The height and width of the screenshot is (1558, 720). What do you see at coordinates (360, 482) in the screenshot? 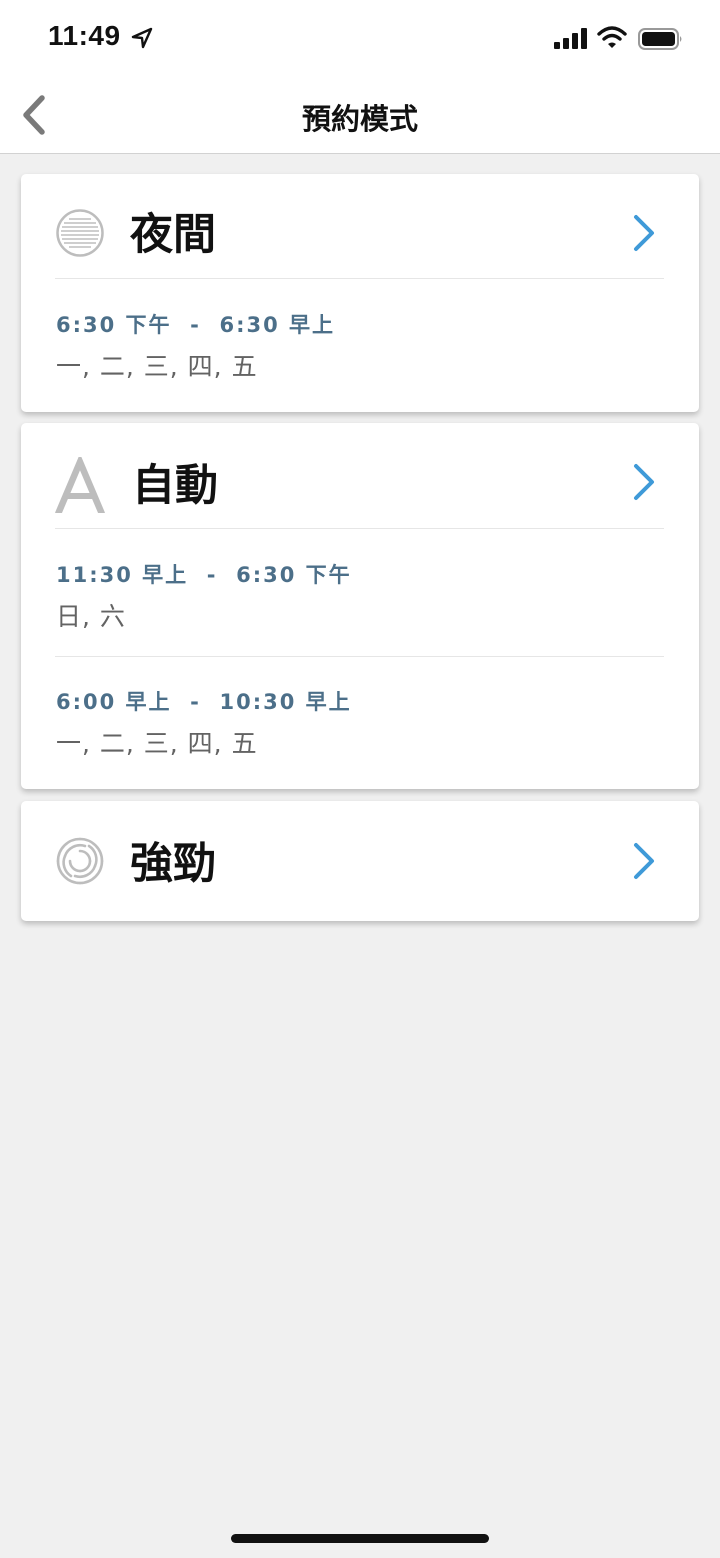
I see `mode-header-auto: 自動` at bounding box center [360, 482].